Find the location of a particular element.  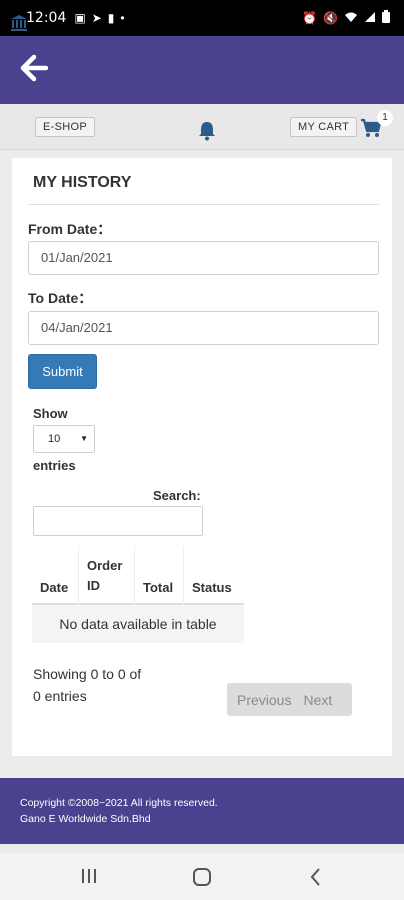

my-cart-button: MY CART is located at coordinates (324, 127).